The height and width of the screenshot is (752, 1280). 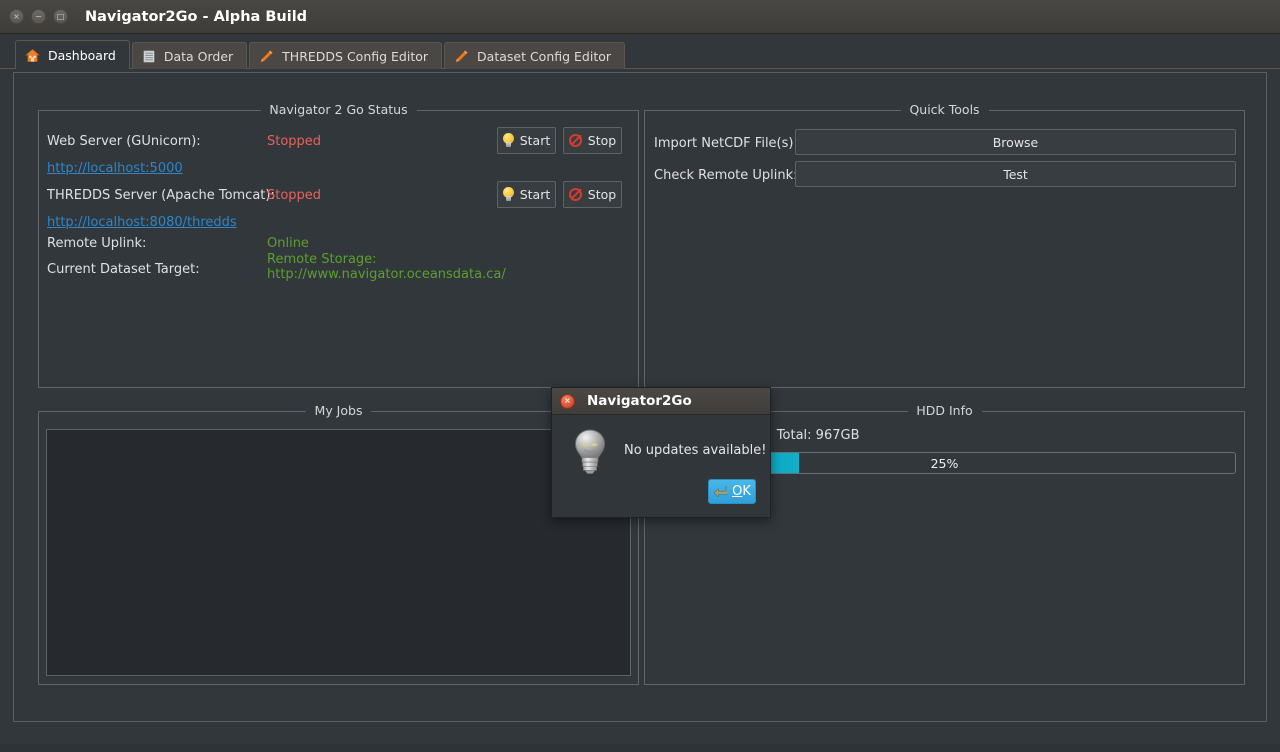 What do you see at coordinates (149, 56) in the screenshot?
I see `list-icon` at bounding box center [149, 56].